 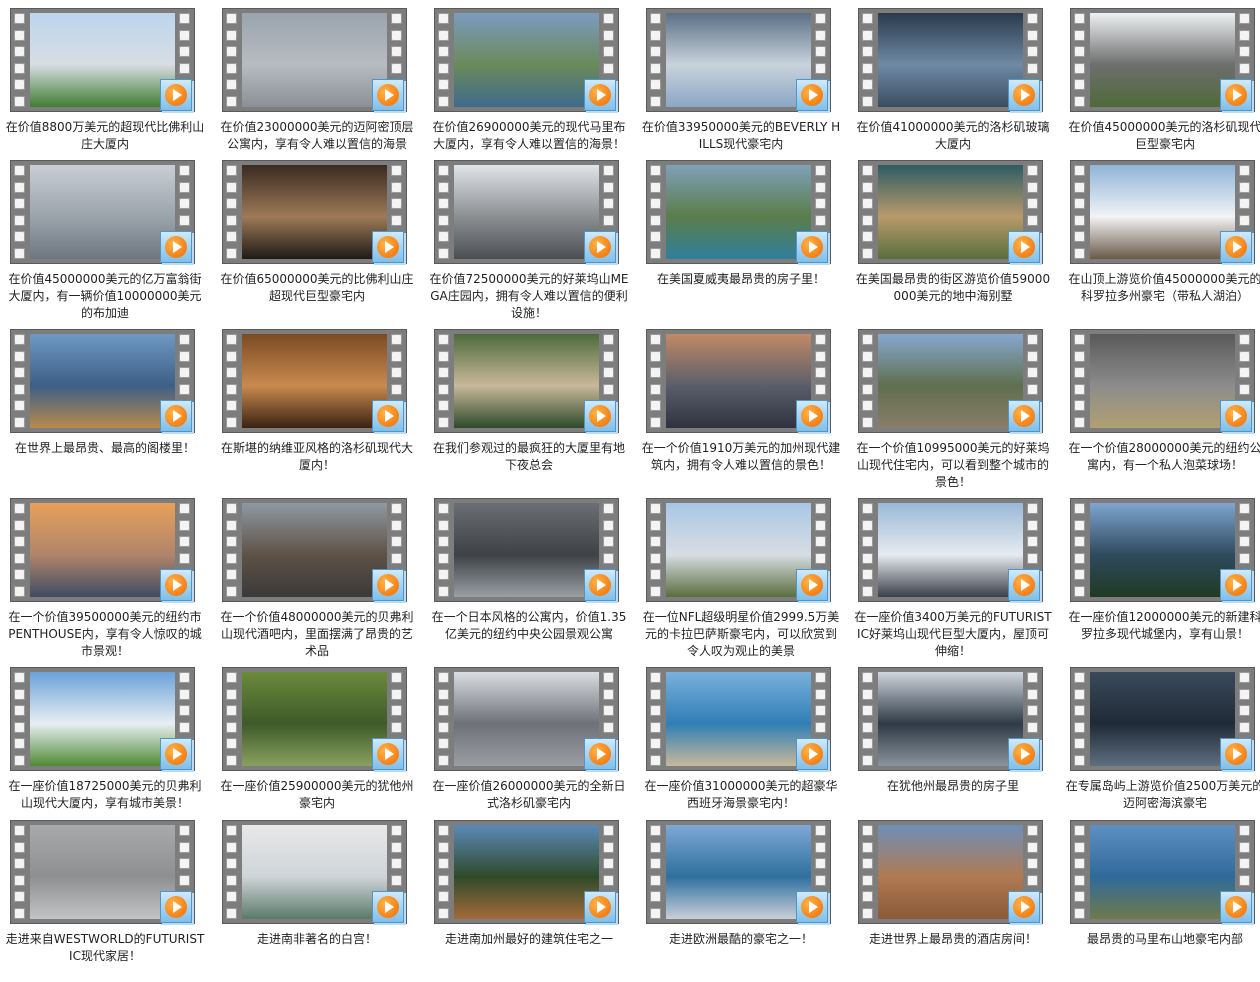 I want to click on video-file-item: 在价值33950000美元的BEVERLY HILLS现代豪宅内, so click(x=747, y=86).